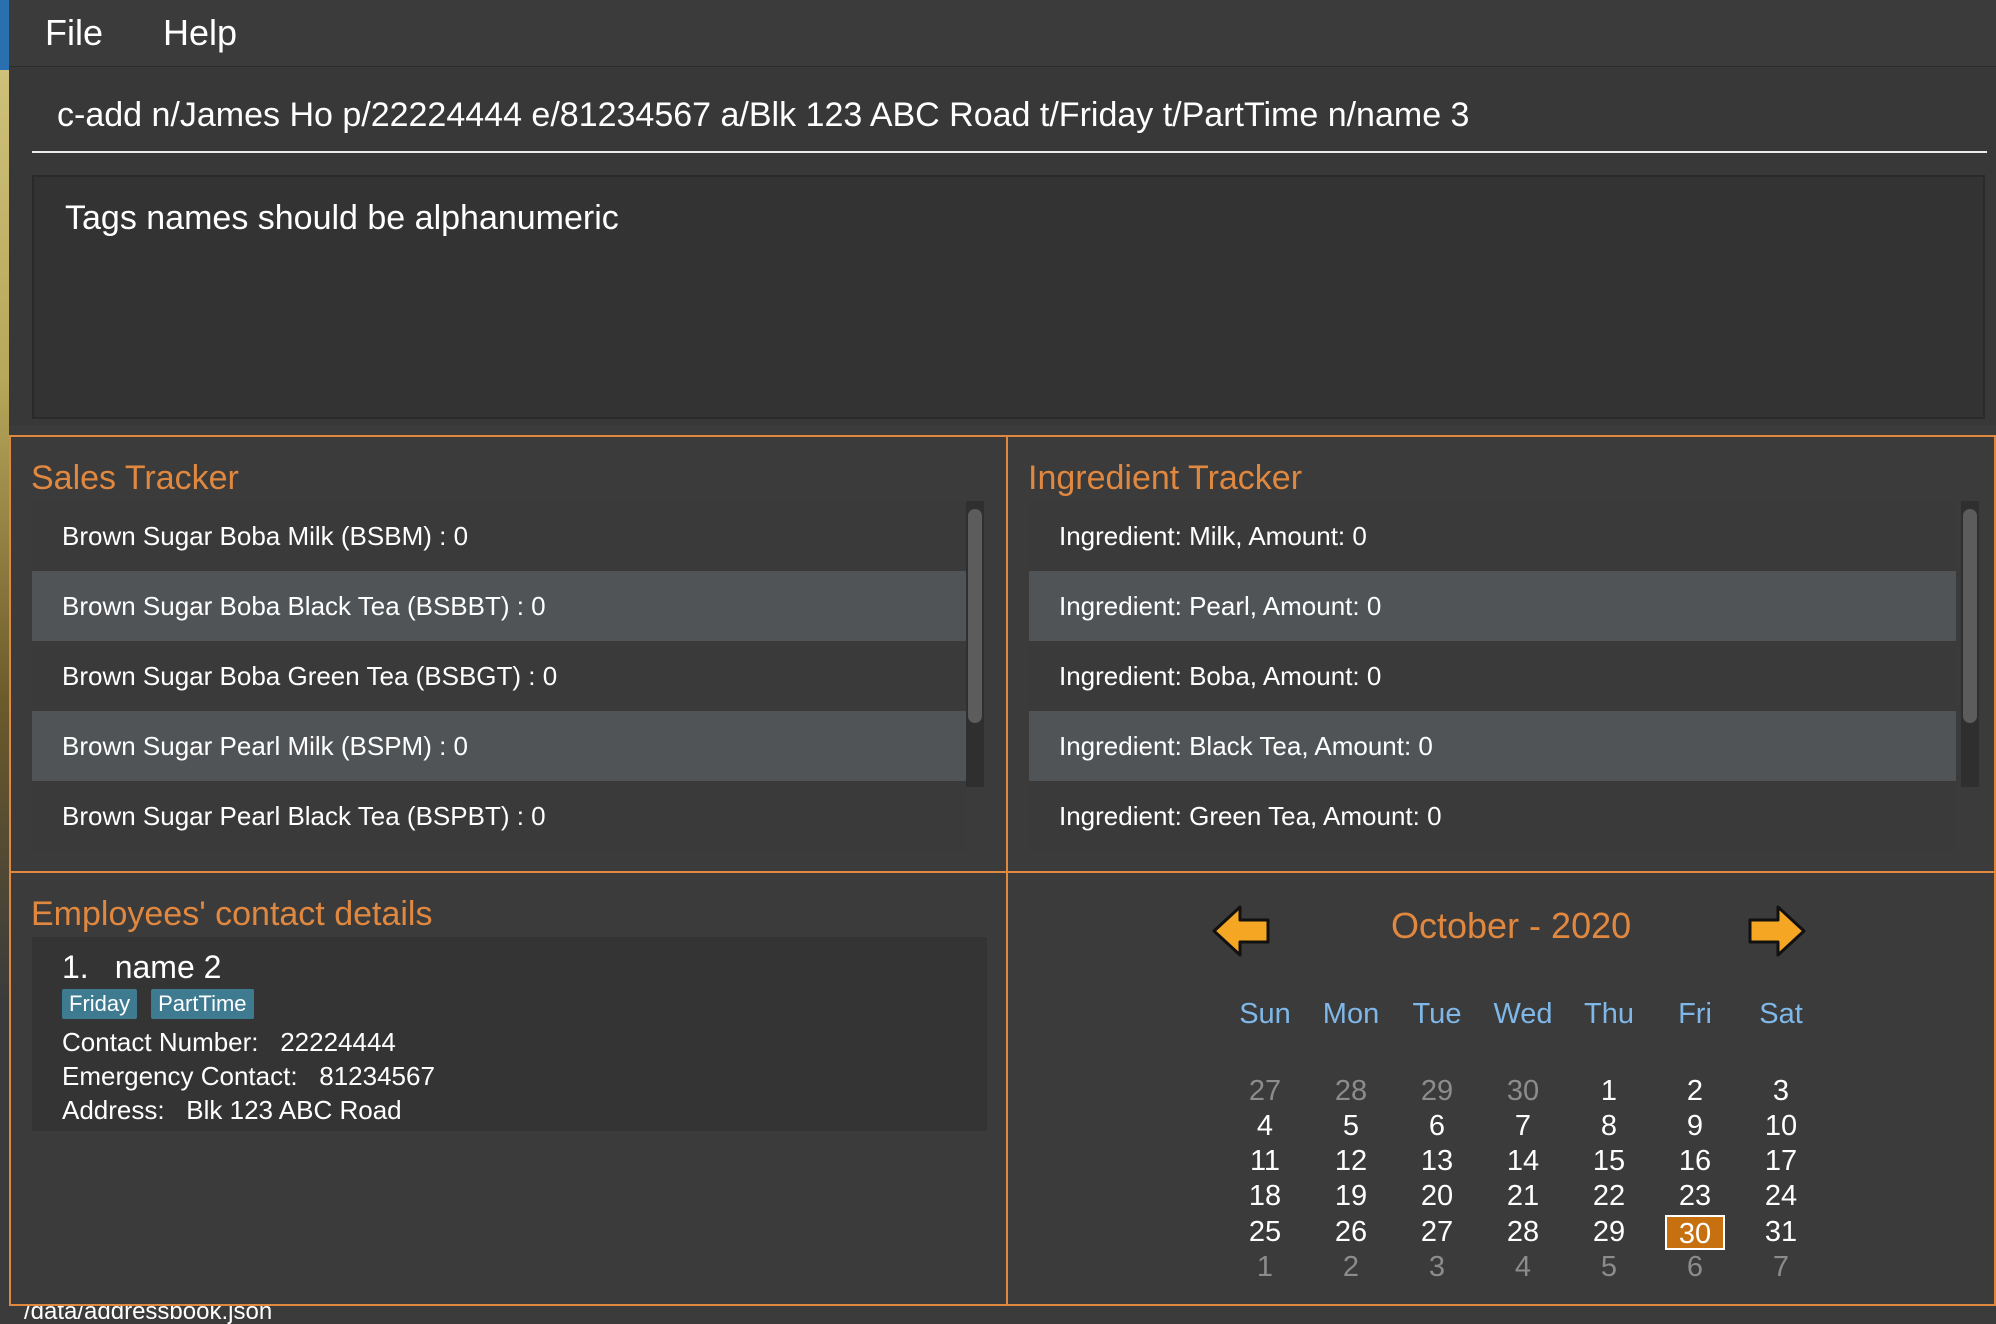  What do you see at coordinates (1265, 1014) in the screenshot?
I see `weekday-label: Sun` at bounding box center [1265, 1014].